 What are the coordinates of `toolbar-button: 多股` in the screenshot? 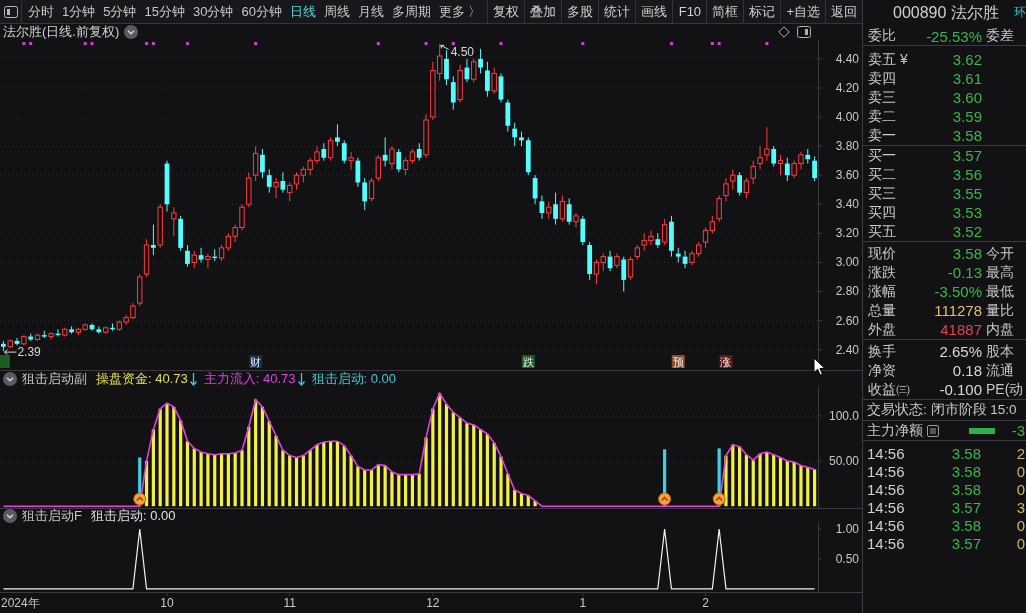 It's located at (580, 11).